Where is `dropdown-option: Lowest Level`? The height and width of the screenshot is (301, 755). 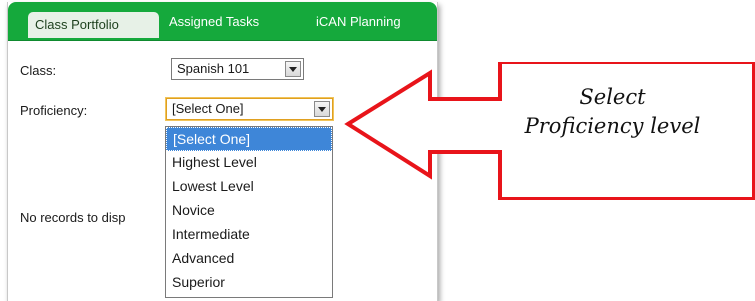
dropdown-option: Lowest Level is located at coordinates (249, 187).